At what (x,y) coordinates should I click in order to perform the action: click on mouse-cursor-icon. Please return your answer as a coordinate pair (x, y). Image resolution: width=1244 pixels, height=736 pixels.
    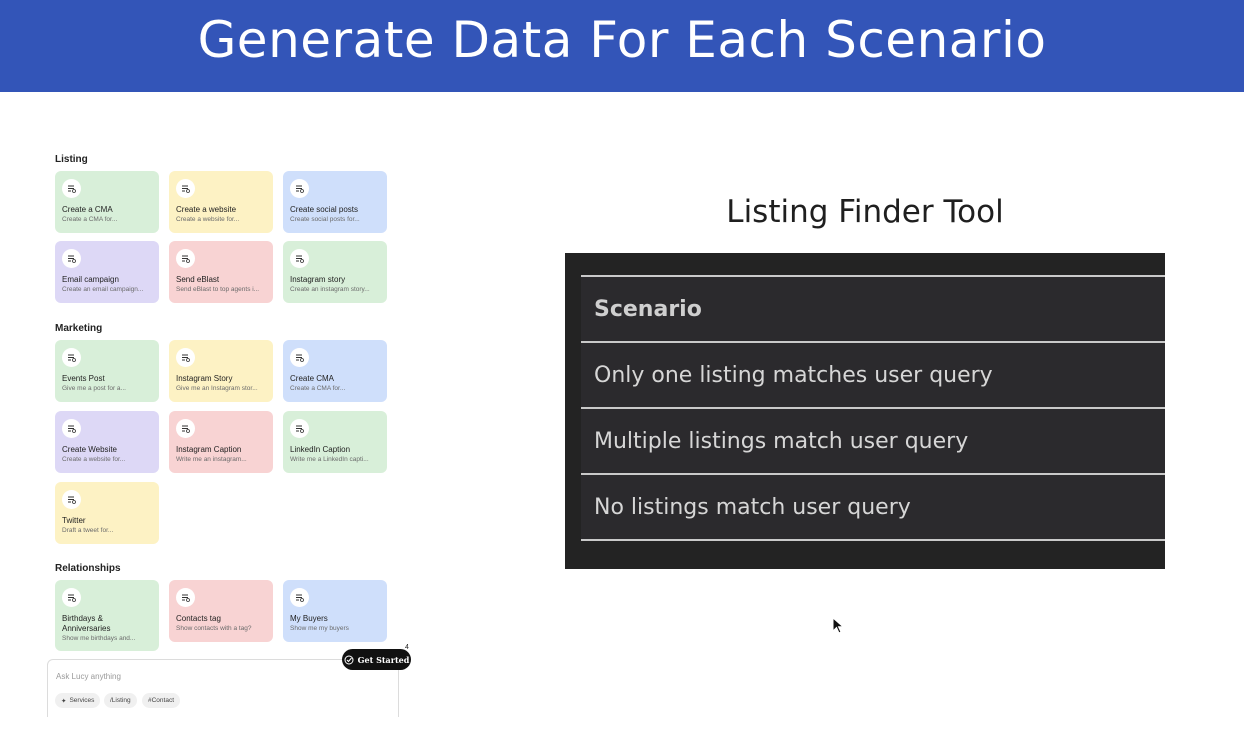
    Looking at the image, I should click on (838, 625).